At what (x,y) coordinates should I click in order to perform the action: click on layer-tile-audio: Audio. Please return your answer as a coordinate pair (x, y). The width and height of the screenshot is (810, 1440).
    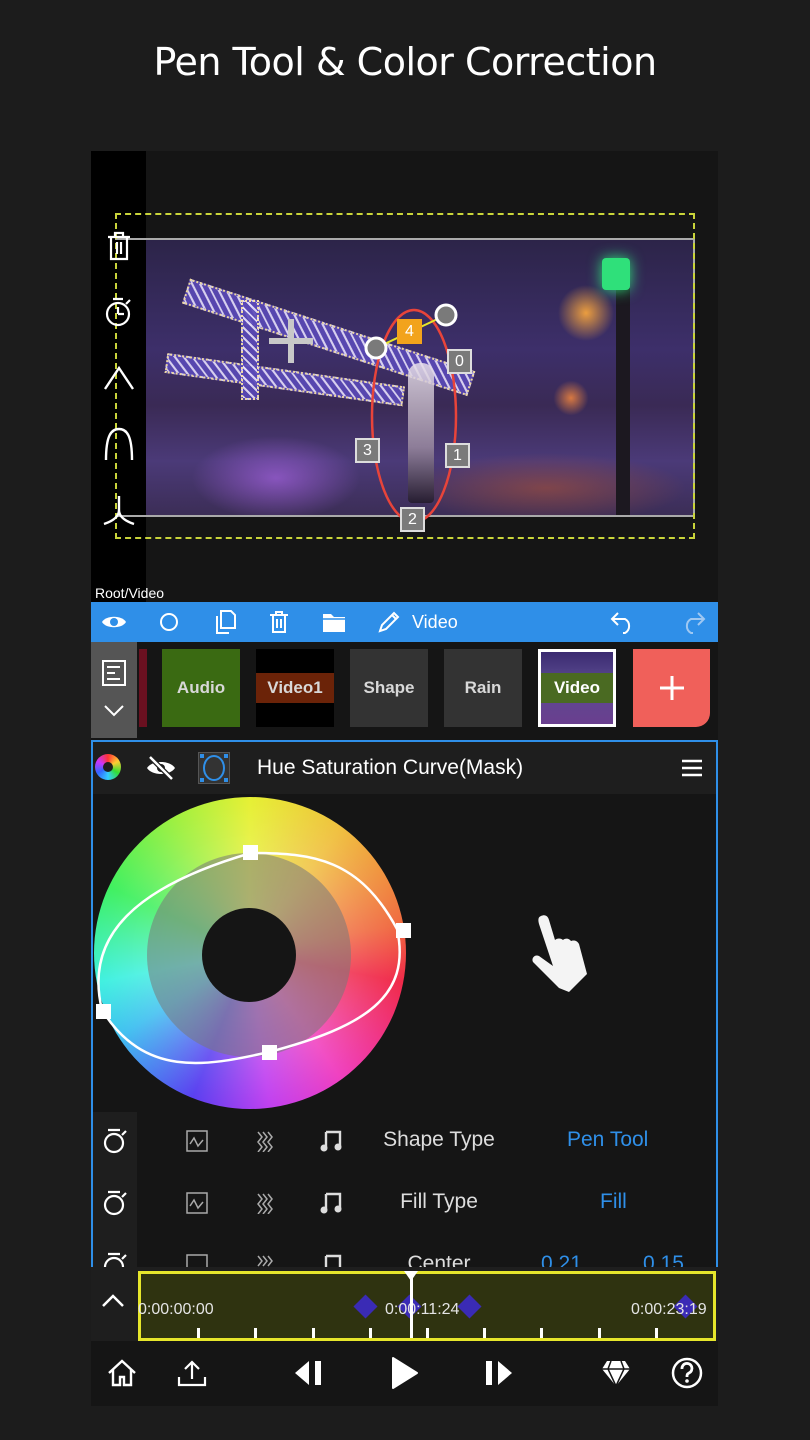
    Looking at the image, I should click on (201, 688).